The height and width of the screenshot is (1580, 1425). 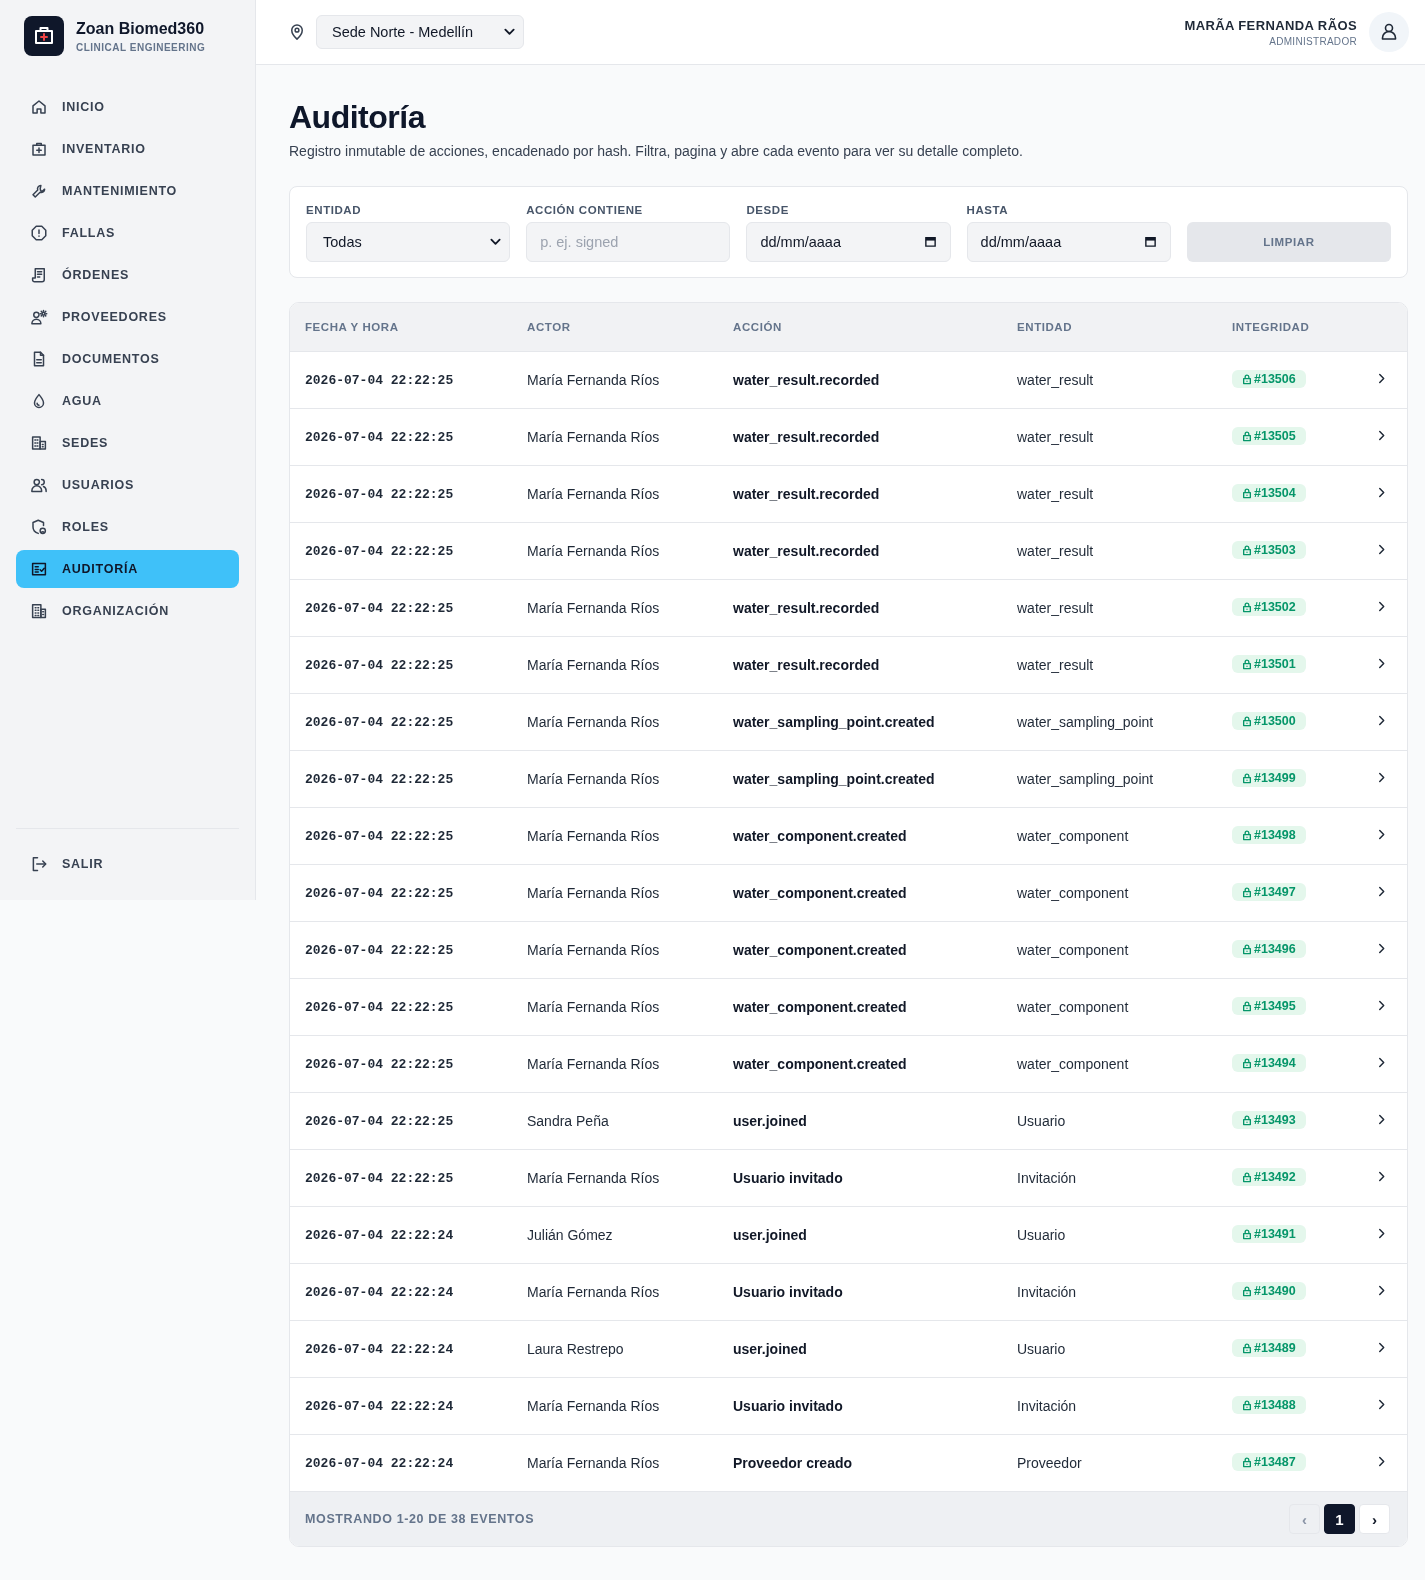 What do you see at coordinates (1086, 779) in the screenshot?
I see `table-cell-text: water_sampling_point` at bounding box center [1086, 779].